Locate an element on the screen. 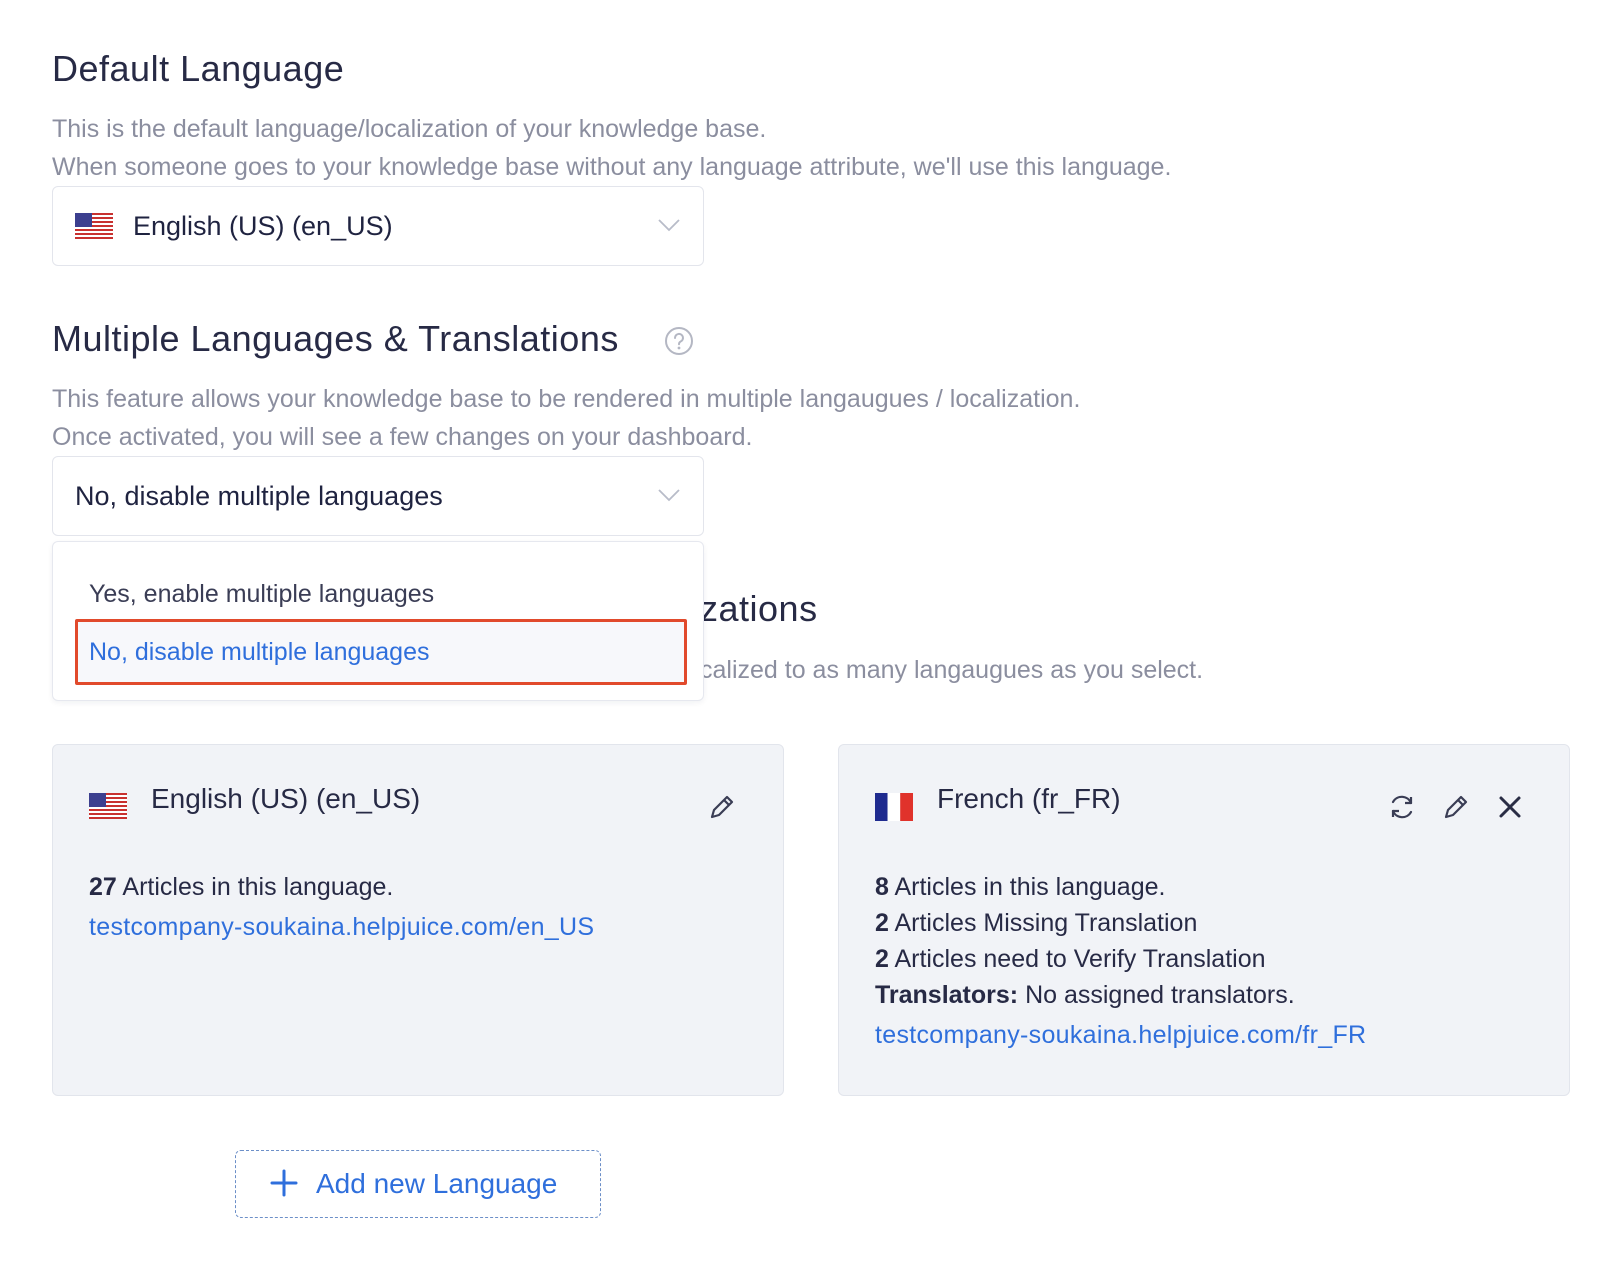 This screenshot has width=1610, height=1276. close-icon is located at coordinates (1510, 807).